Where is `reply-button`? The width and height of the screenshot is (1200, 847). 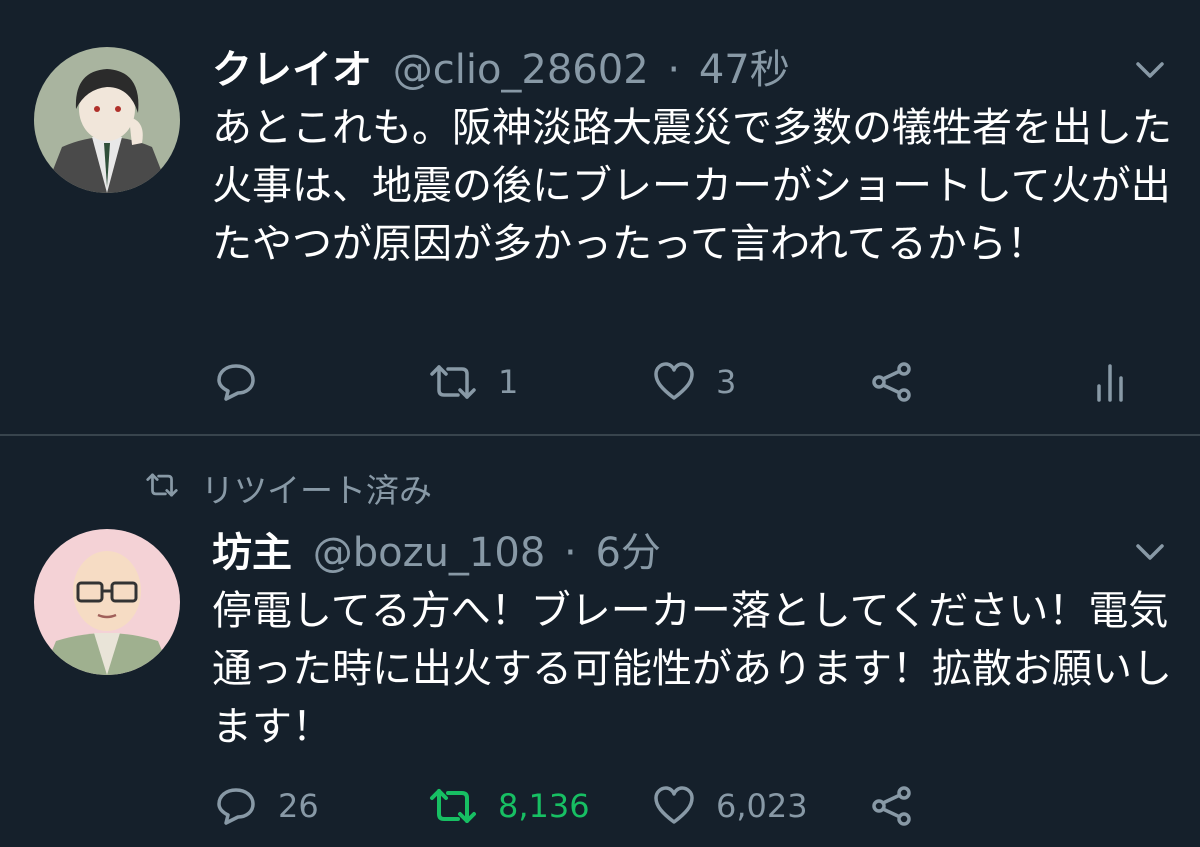
reply-button is located at coordinates (246, 382).